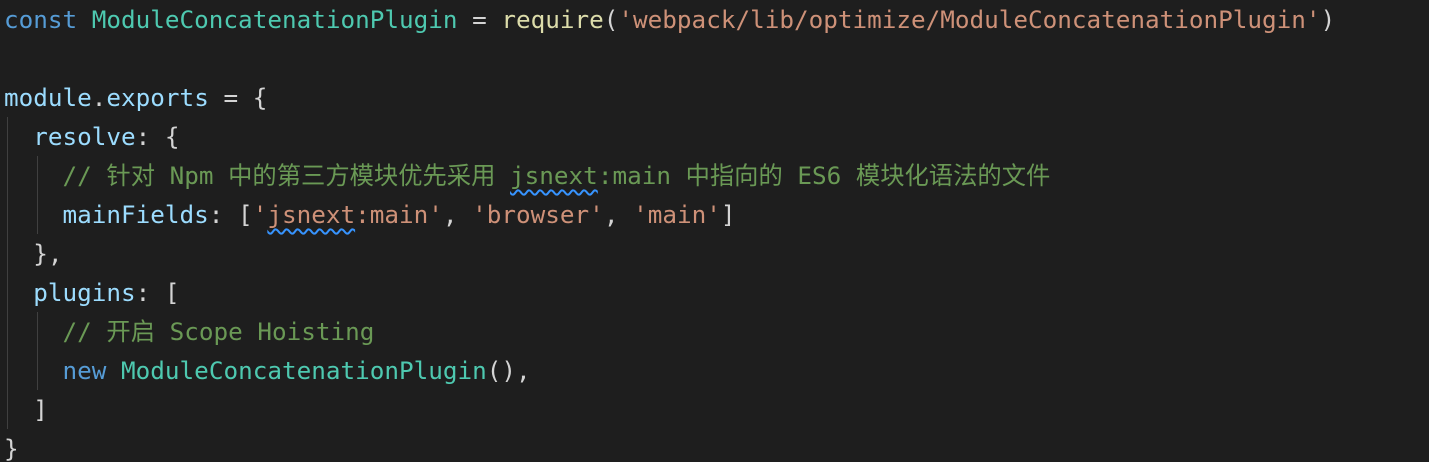 Image resolution: width=1429 pixels, height=462 pixels. What do you see at coordinates (157, 97) in the screenshot?
I see `identifier-token: exports` at bounding box center [157, 97].